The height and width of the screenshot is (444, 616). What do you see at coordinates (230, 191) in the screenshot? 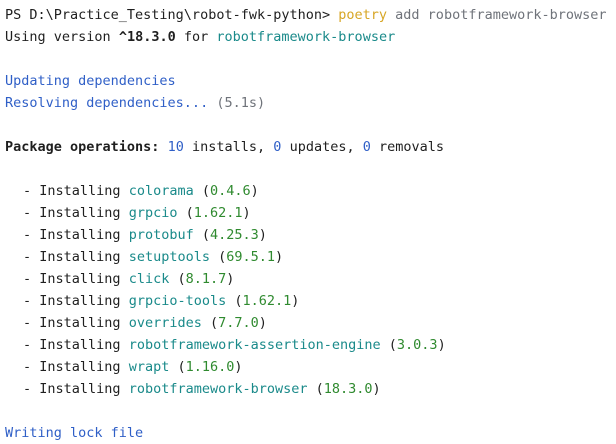
I see `install-package-version: 0.4.6` at bounding box center [230, 191].